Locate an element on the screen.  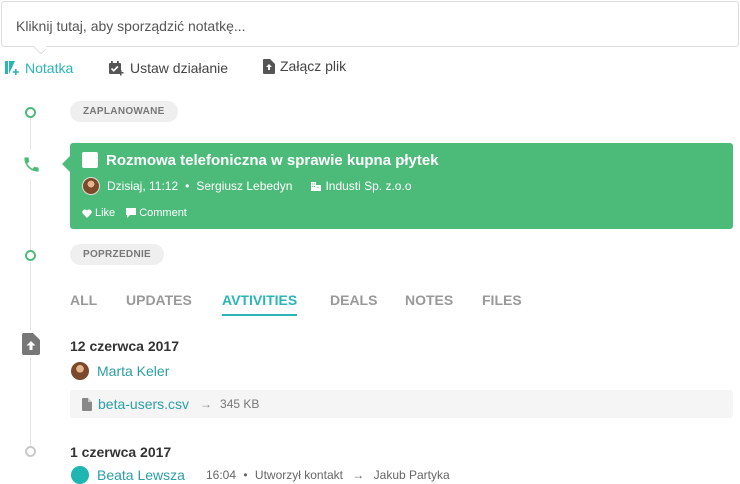
call-complete-checkbox is located at coordinates (90, 160).